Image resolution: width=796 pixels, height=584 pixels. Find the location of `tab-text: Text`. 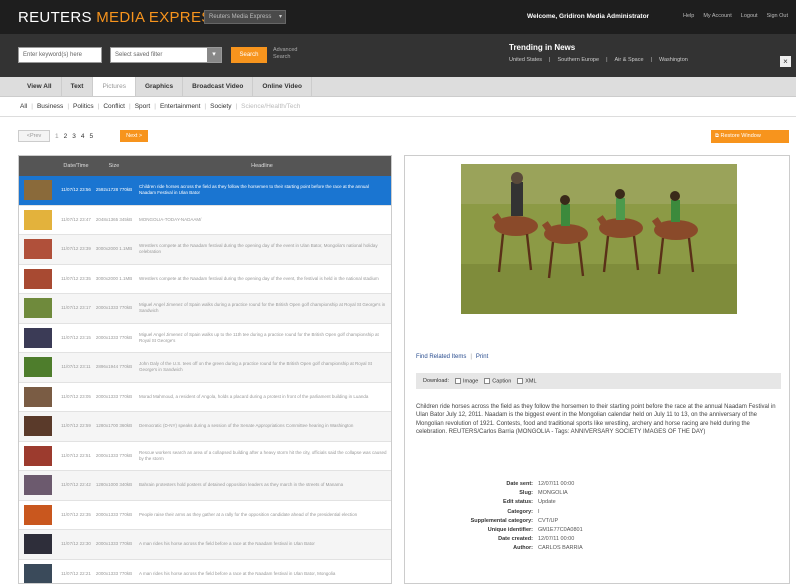

tab-text: Text is located at coordinates (78, 86).